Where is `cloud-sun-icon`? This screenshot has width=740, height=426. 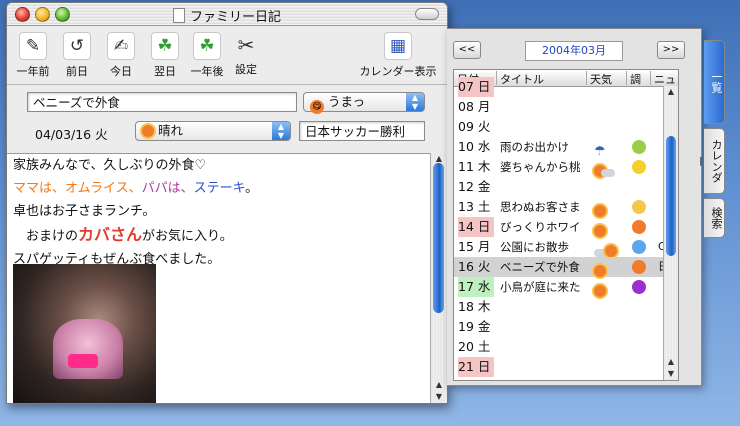
cloud-sun-icon is located at coordinates (605, 250).